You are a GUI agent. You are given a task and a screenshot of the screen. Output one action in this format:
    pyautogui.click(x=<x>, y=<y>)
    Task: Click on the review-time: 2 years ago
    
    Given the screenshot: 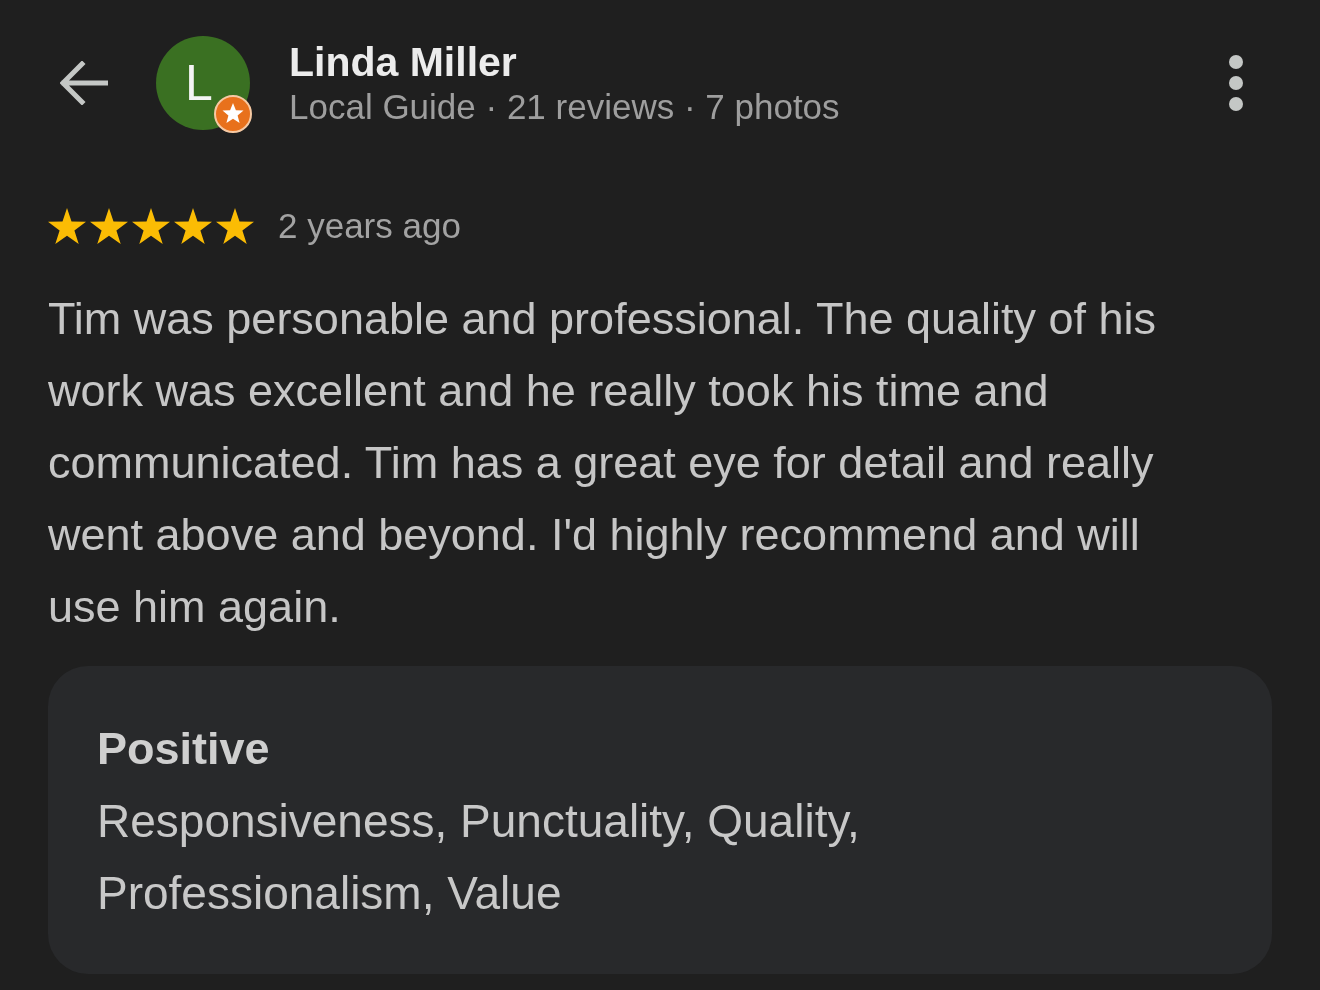 What is the action you would take?
    pyautogui.click(x=369, y=226)
    